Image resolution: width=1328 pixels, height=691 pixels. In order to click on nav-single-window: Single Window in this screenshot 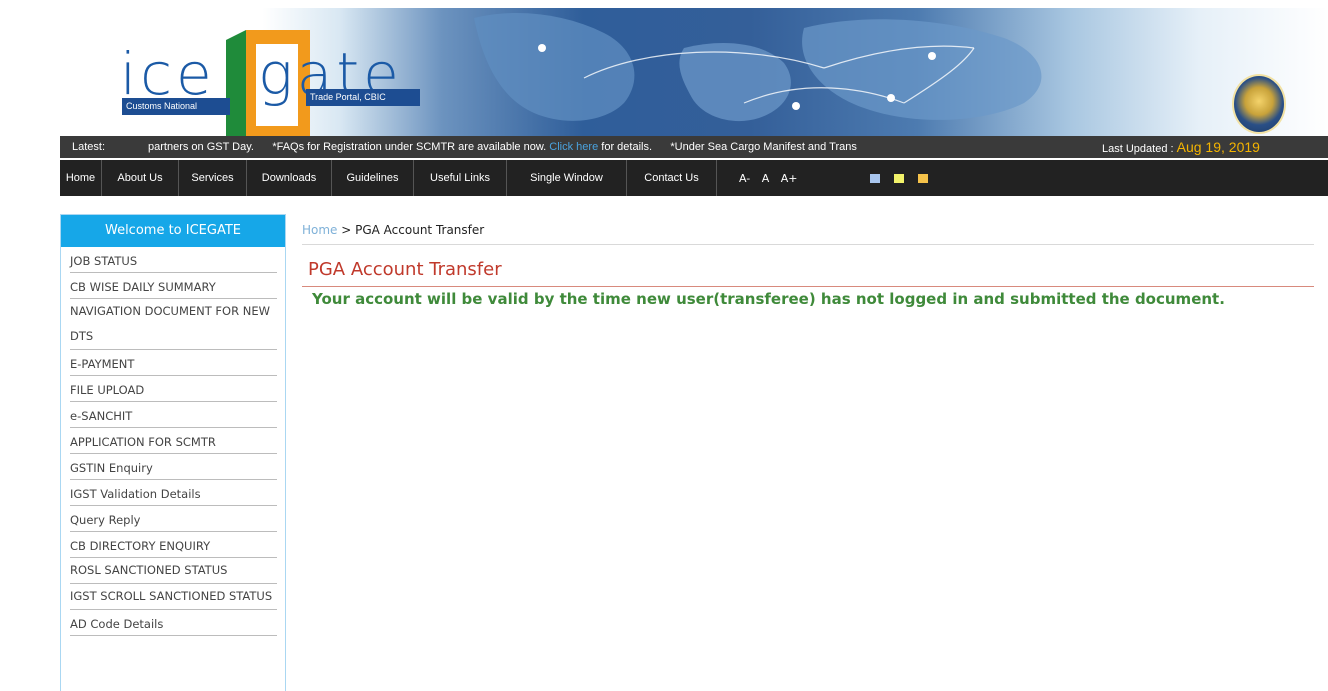, I will do `click(567, 178)`.